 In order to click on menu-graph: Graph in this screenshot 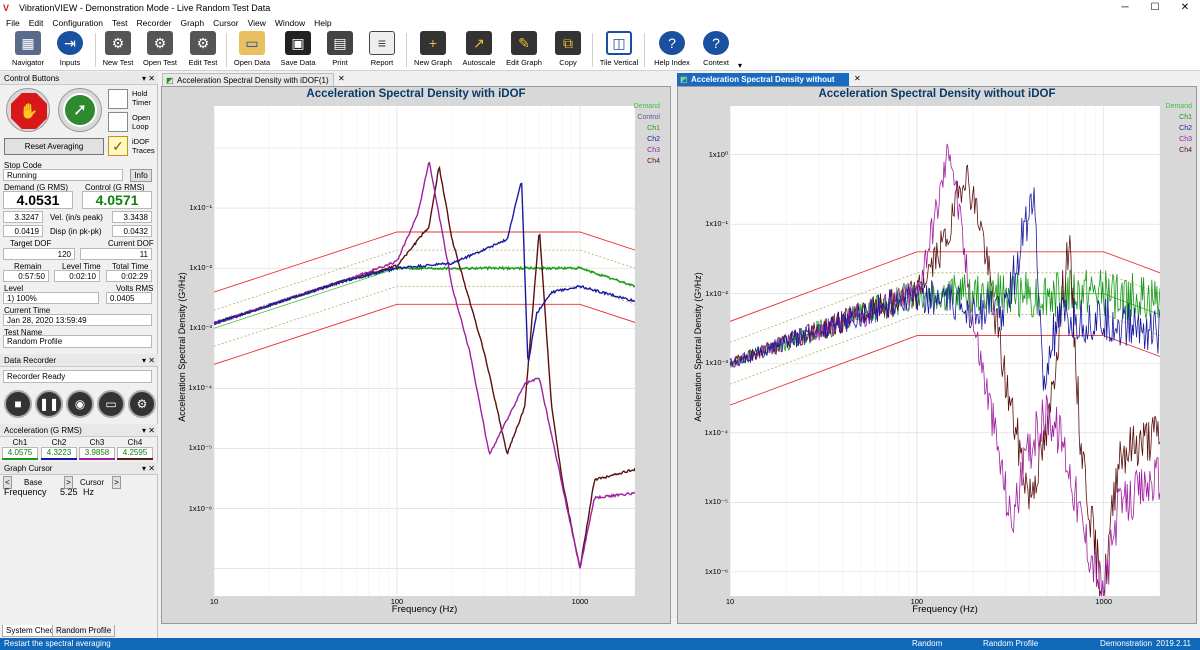, I will do `click(192, 23)`.